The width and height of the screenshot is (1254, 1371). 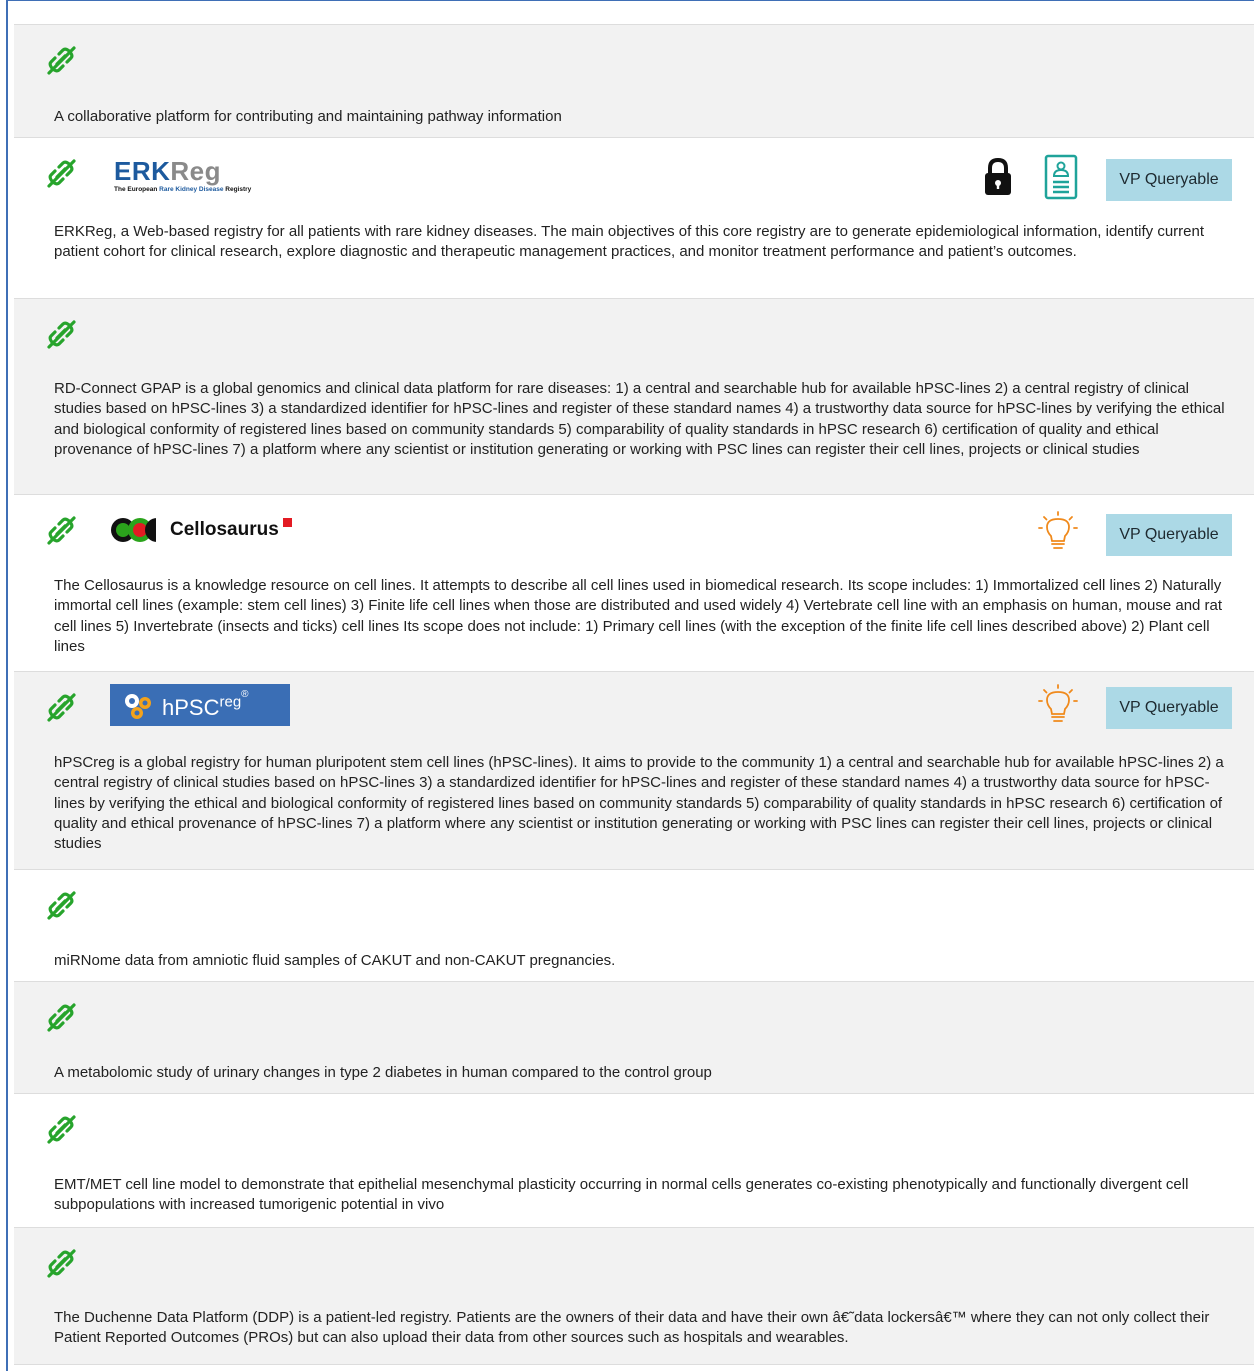 I want to click on logo-subtitle-suffix: Registry, so click(x=237, y=189).